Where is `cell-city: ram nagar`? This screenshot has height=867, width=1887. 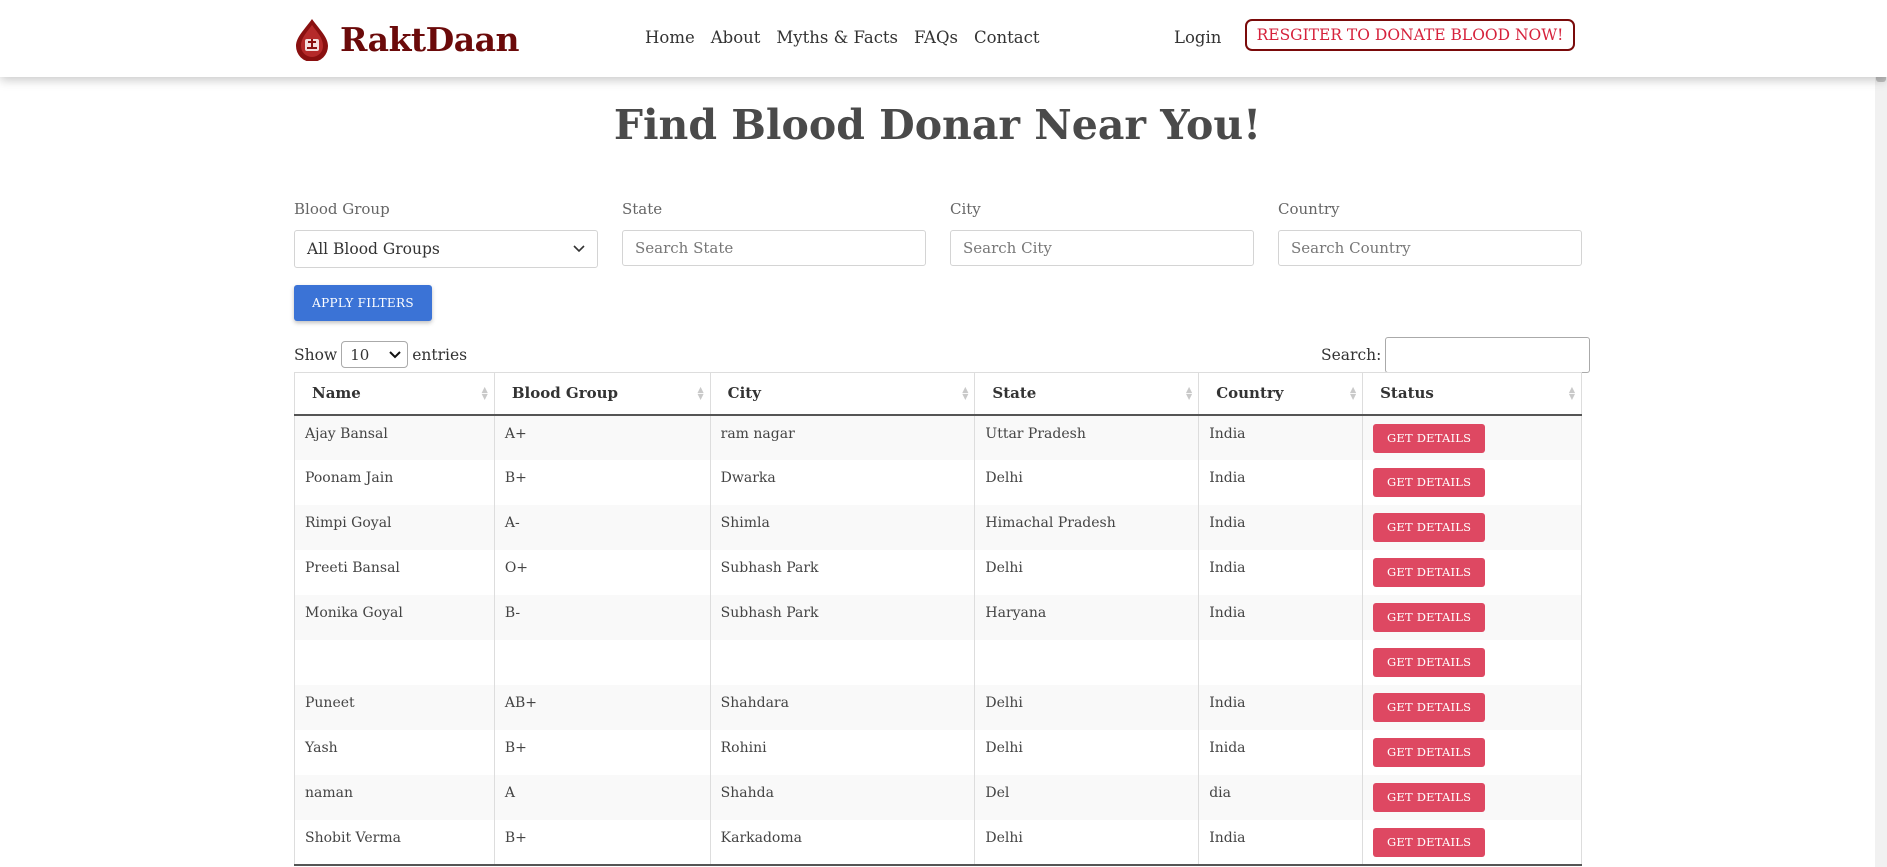
cell-city: ram nagar is located at coordinates (842, 437).